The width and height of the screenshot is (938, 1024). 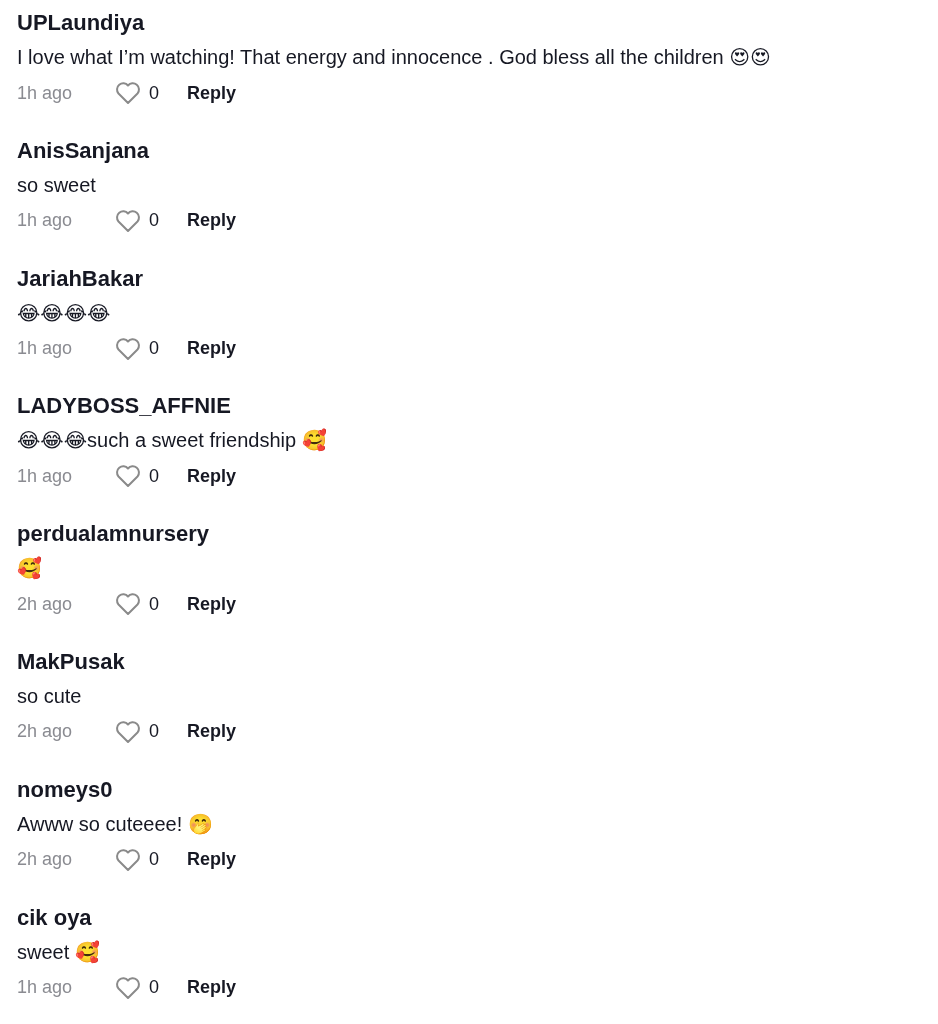 What do you see at coordinates (115, 824) in the screenshot?
I see `comment-text: Awww so cuteeee! 🤭` at bounding box center [115, 824].